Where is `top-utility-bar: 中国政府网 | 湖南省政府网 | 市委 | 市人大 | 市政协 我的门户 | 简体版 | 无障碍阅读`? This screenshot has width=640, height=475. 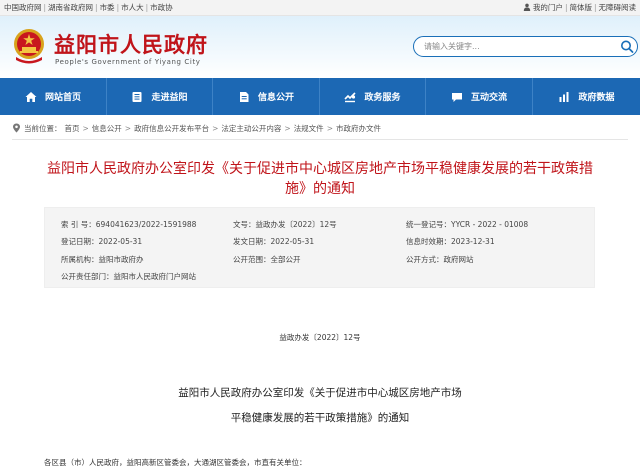 top-utility-bar: 中国政府网 | 湖南省政府网 | 市委 | 市人大 | 市政协 我的门户 | 简体版 | 无障碍阅读 is located at coordinates (320, 8).